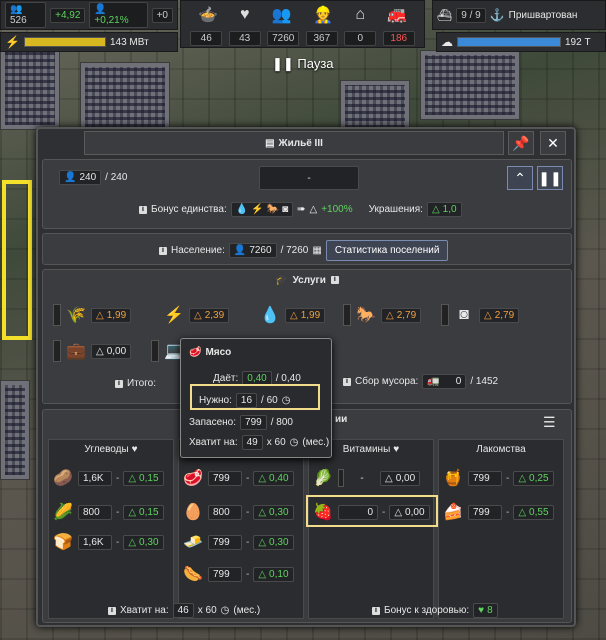 The height and width of the screenshot is (640, 606). What do you see at coordinates (238, 574) in the screenshot?
I see `food-row: 🌭 799- △ 0,10` at bounding box center [238, 574].